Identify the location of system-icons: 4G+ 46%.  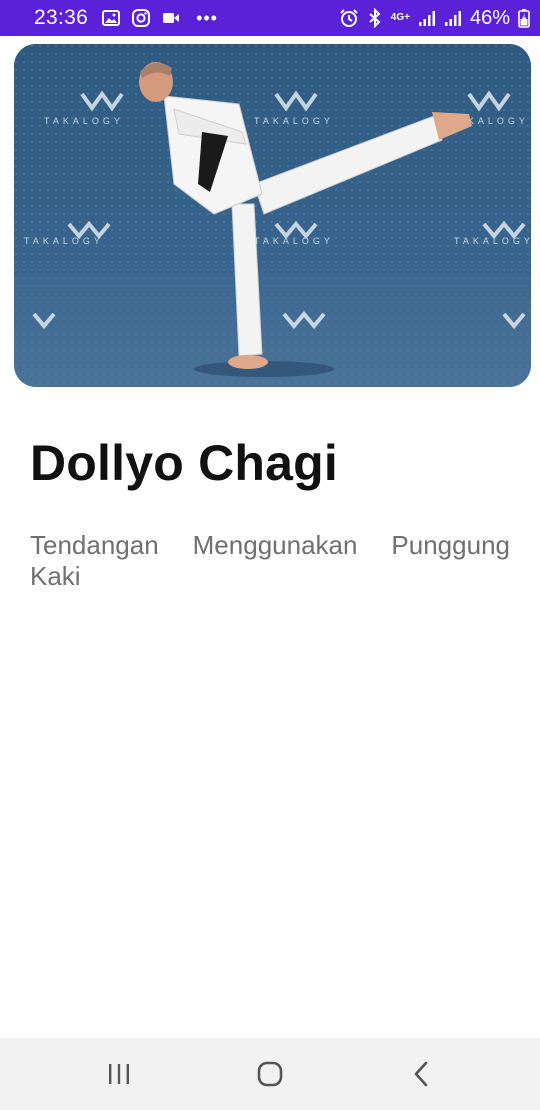
(434, 18).